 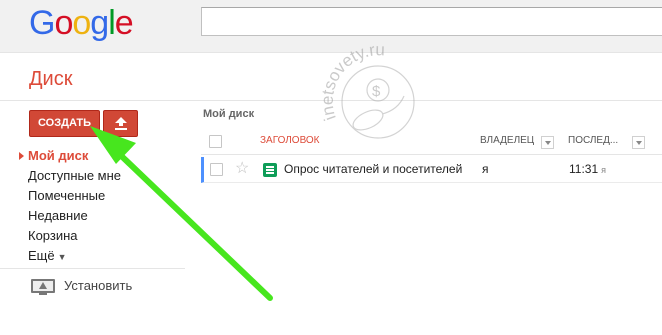 I want to click on install-label: Установить, so click(x=98, y=285).